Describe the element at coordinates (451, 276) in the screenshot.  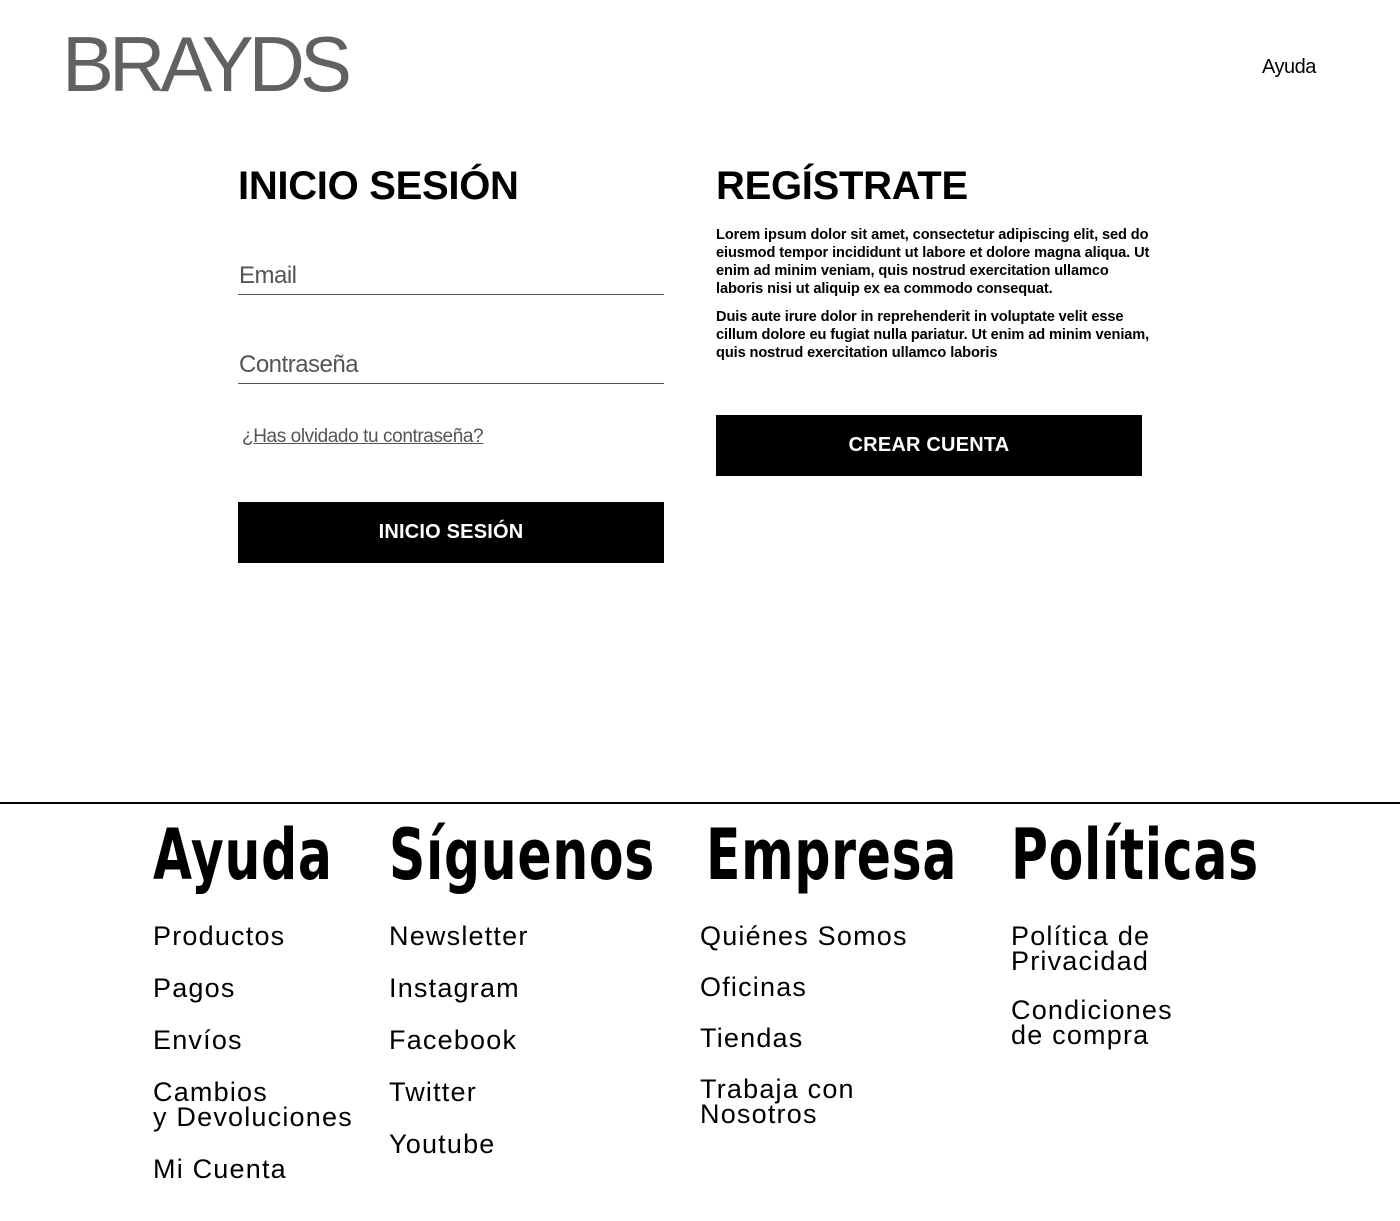
I see `email-field` at that location.